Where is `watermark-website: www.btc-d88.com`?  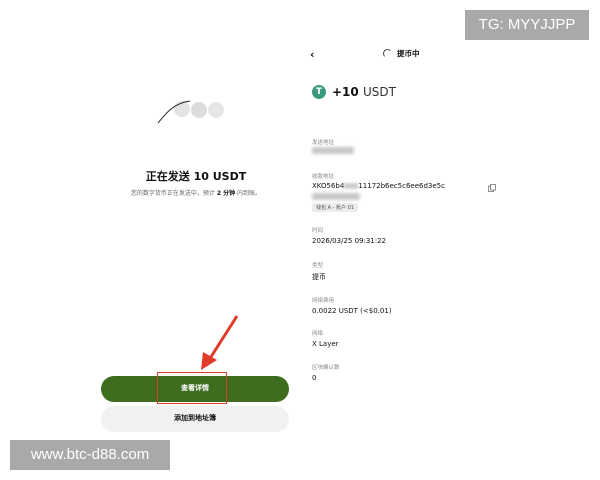 watermark-website: www.btc-d88.com is located at coordinates (90, 455).